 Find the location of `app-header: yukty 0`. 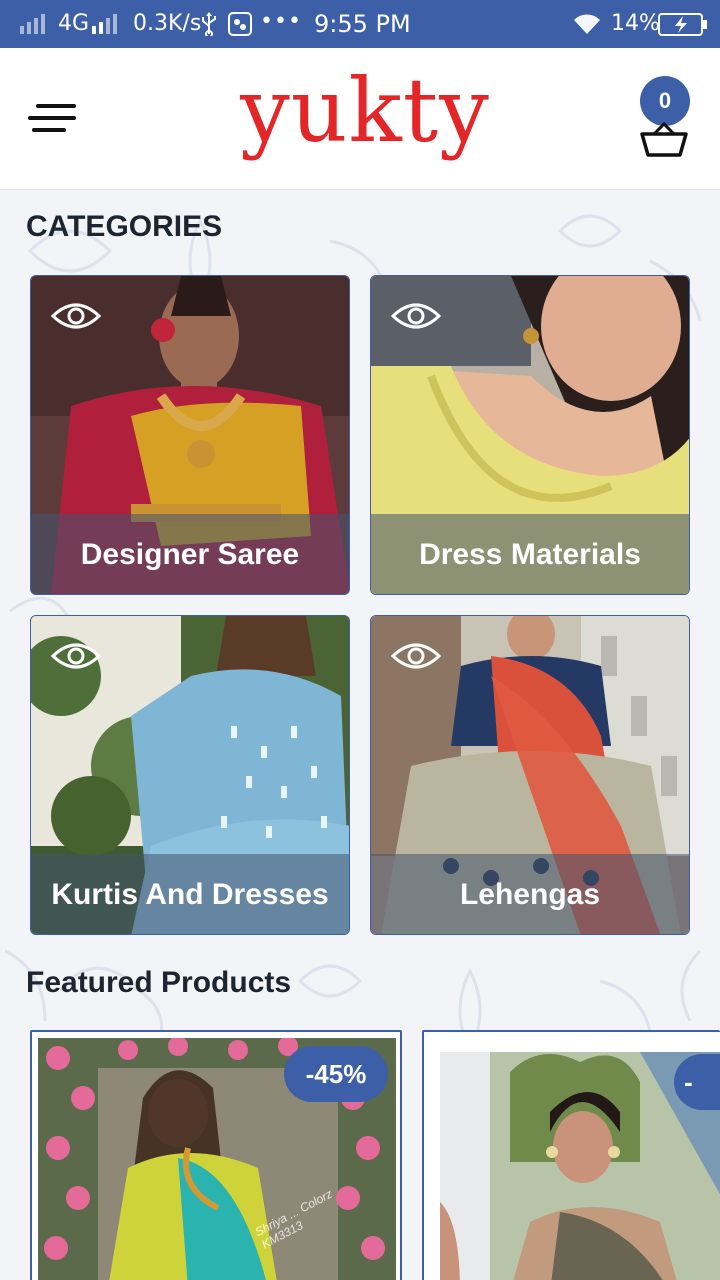

app-header: yukty 0 is located at coordinates (360, 119).